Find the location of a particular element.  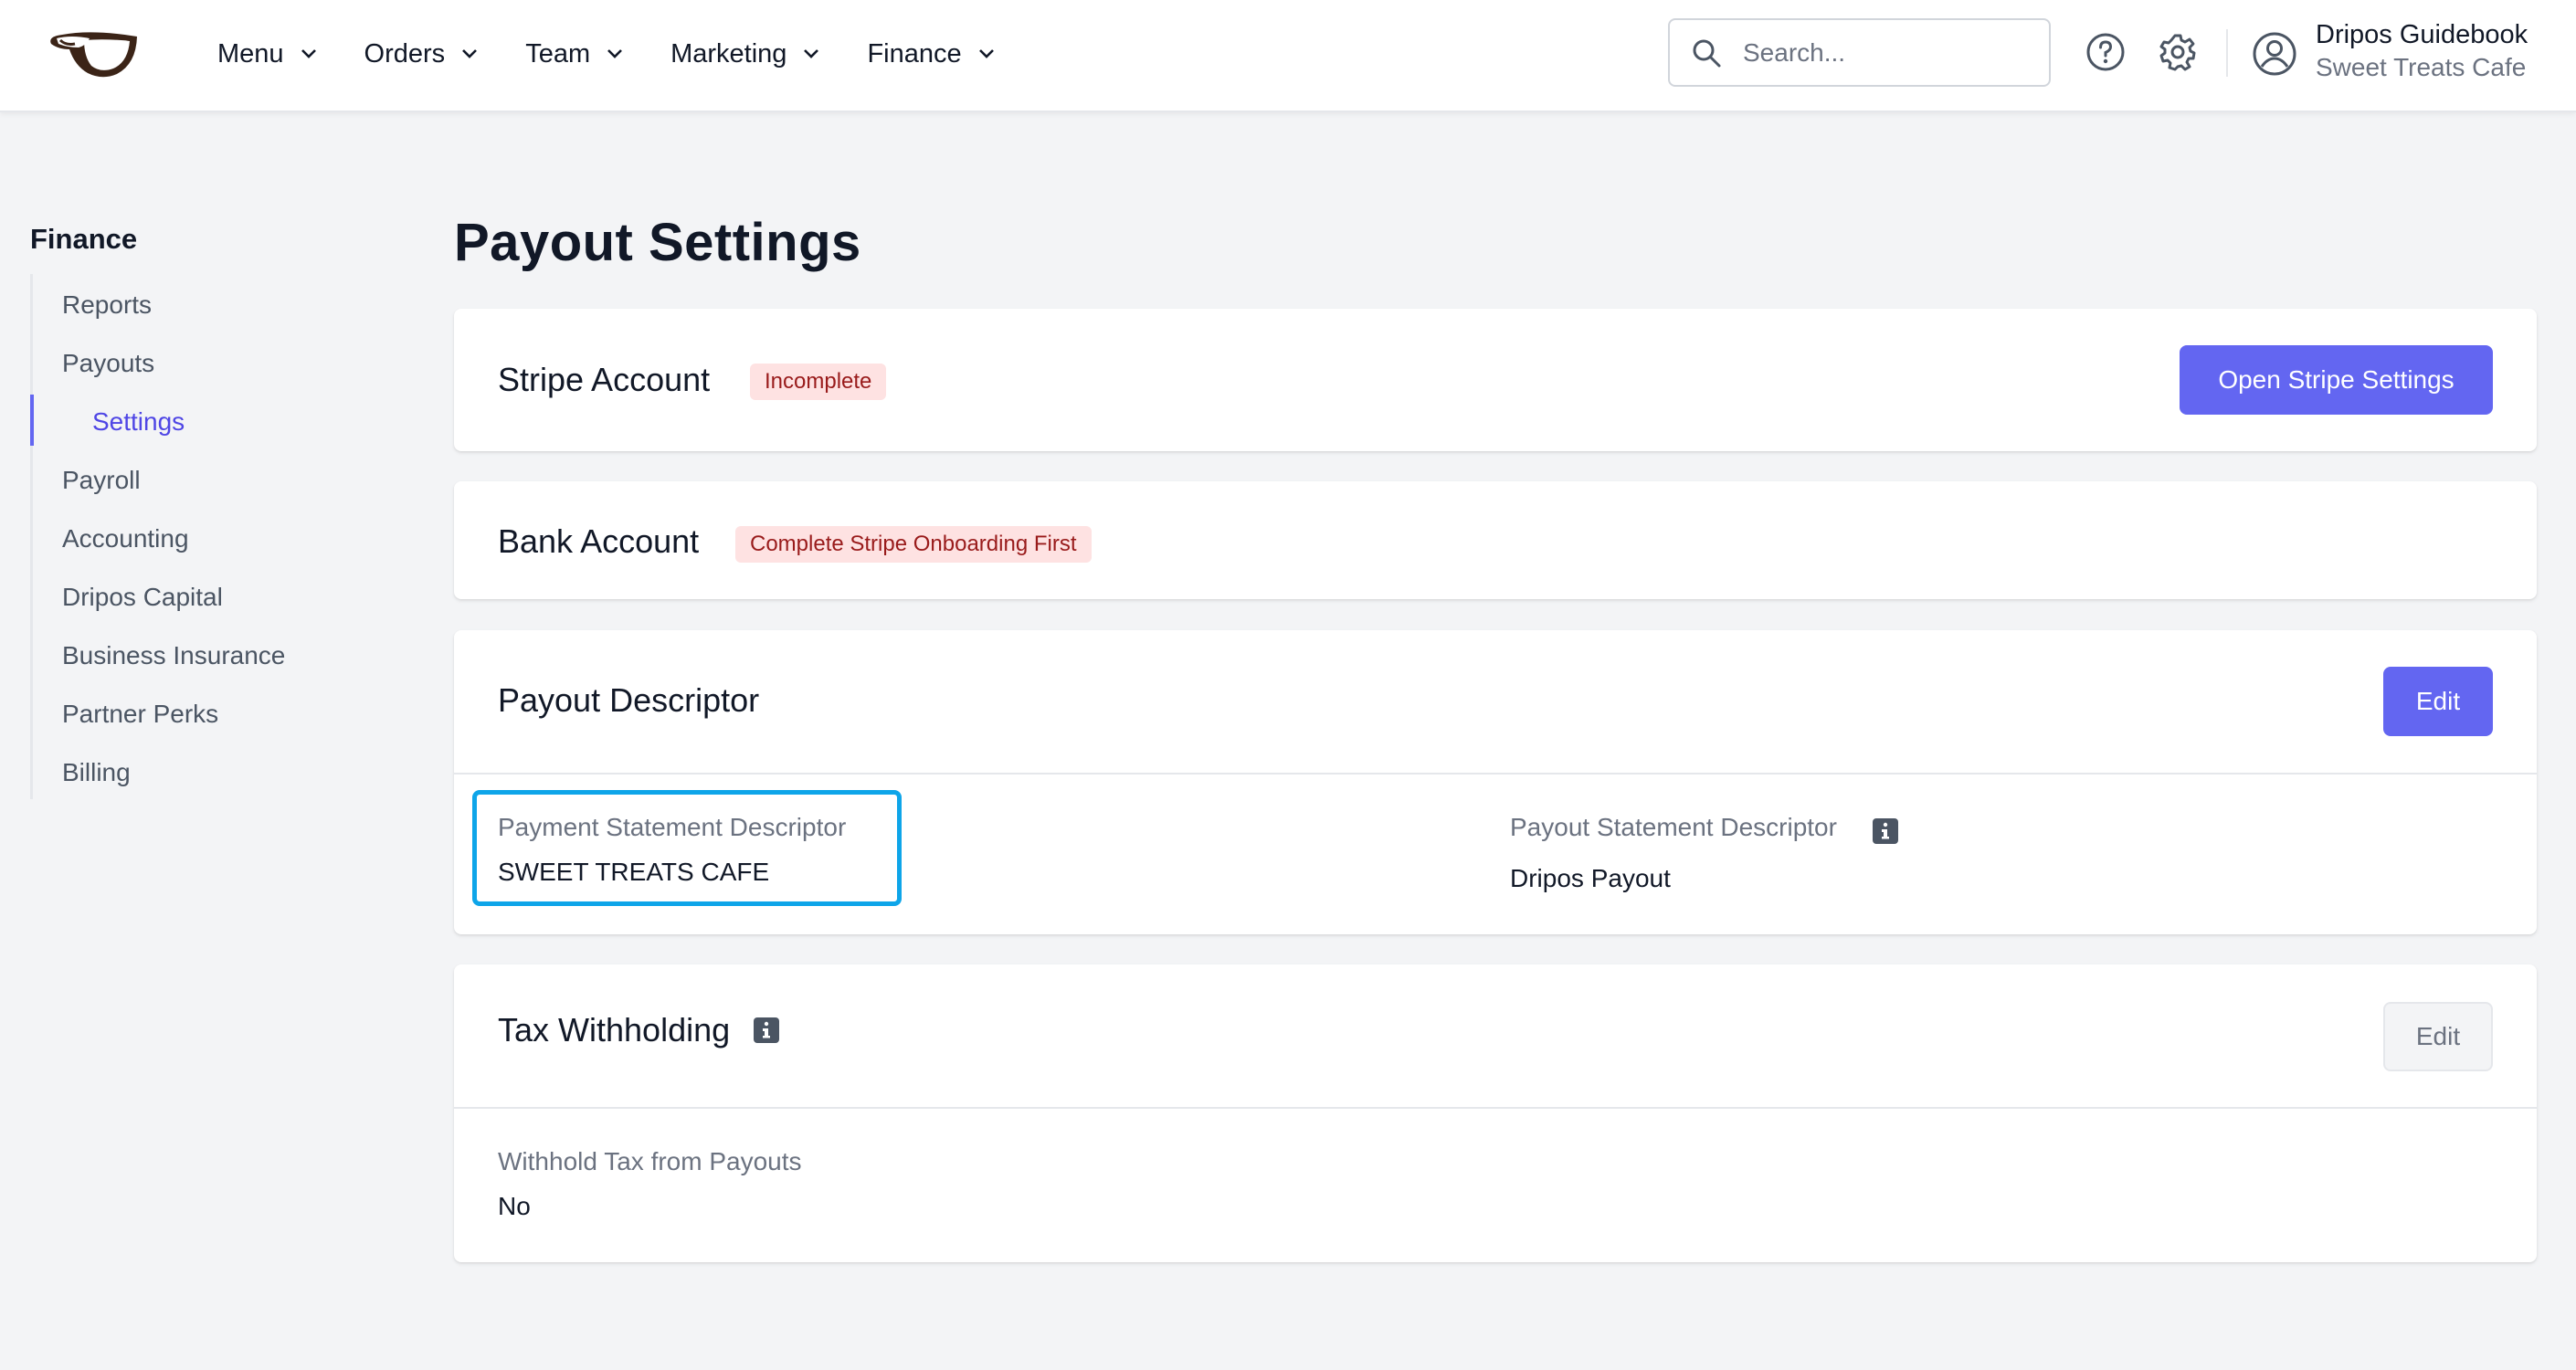

bank-account-title: Bank Account is located at coordinates (599, 541).